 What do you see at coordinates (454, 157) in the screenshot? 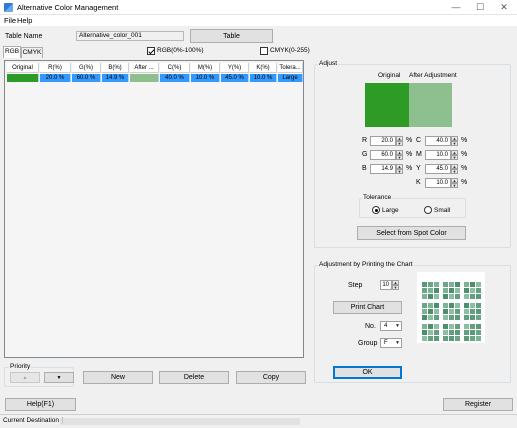
I see `m-down-icon: ▼` at bounding box center [454, 157].